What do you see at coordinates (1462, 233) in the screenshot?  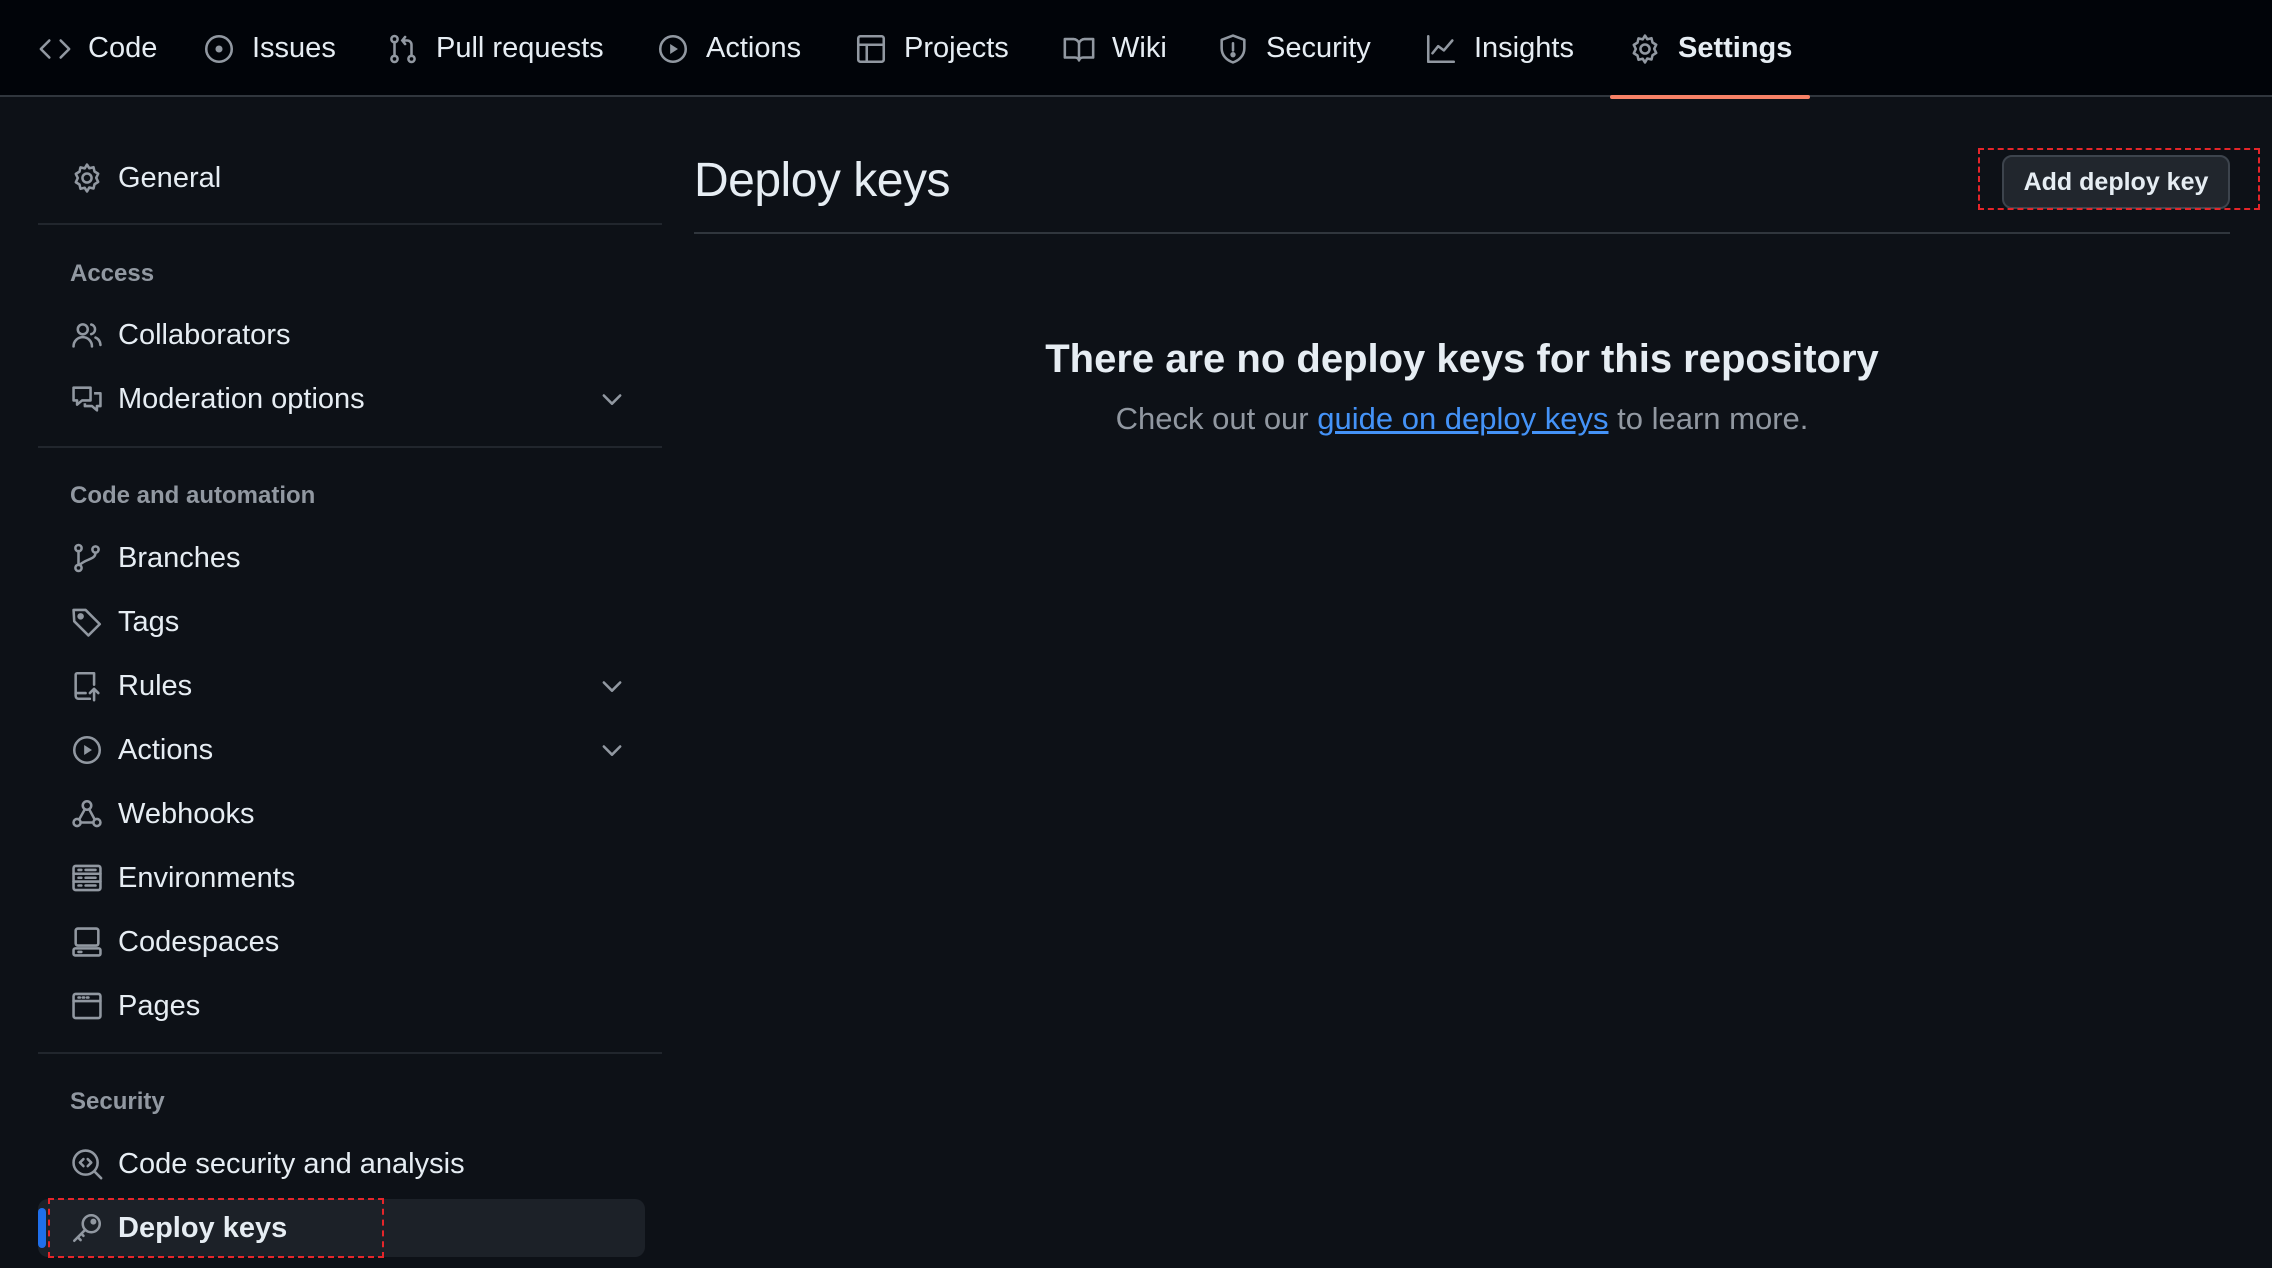 I see `title-divider` at bounding box center [1462, 233].